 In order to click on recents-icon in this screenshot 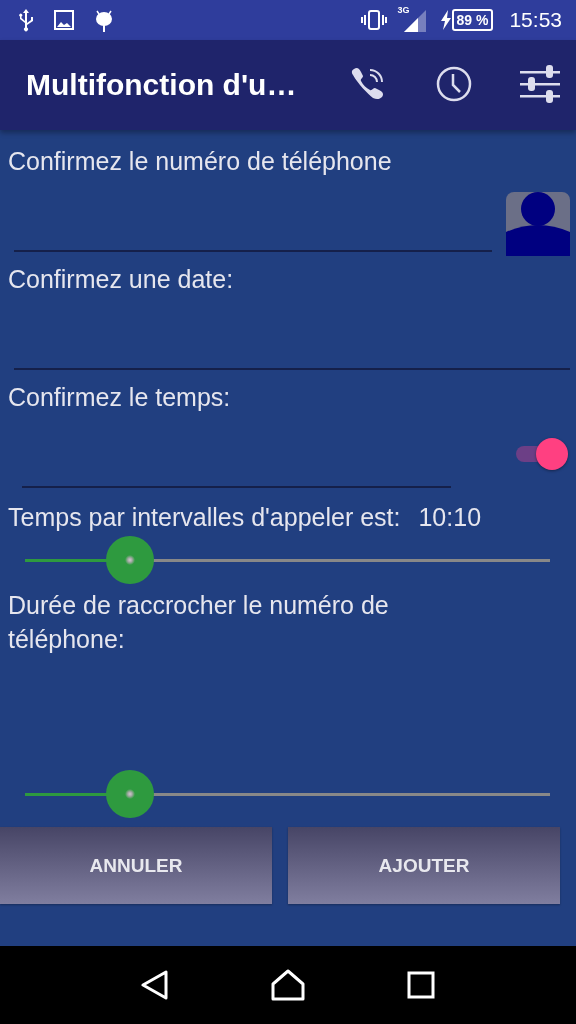, I will do `click(421, 985)`.